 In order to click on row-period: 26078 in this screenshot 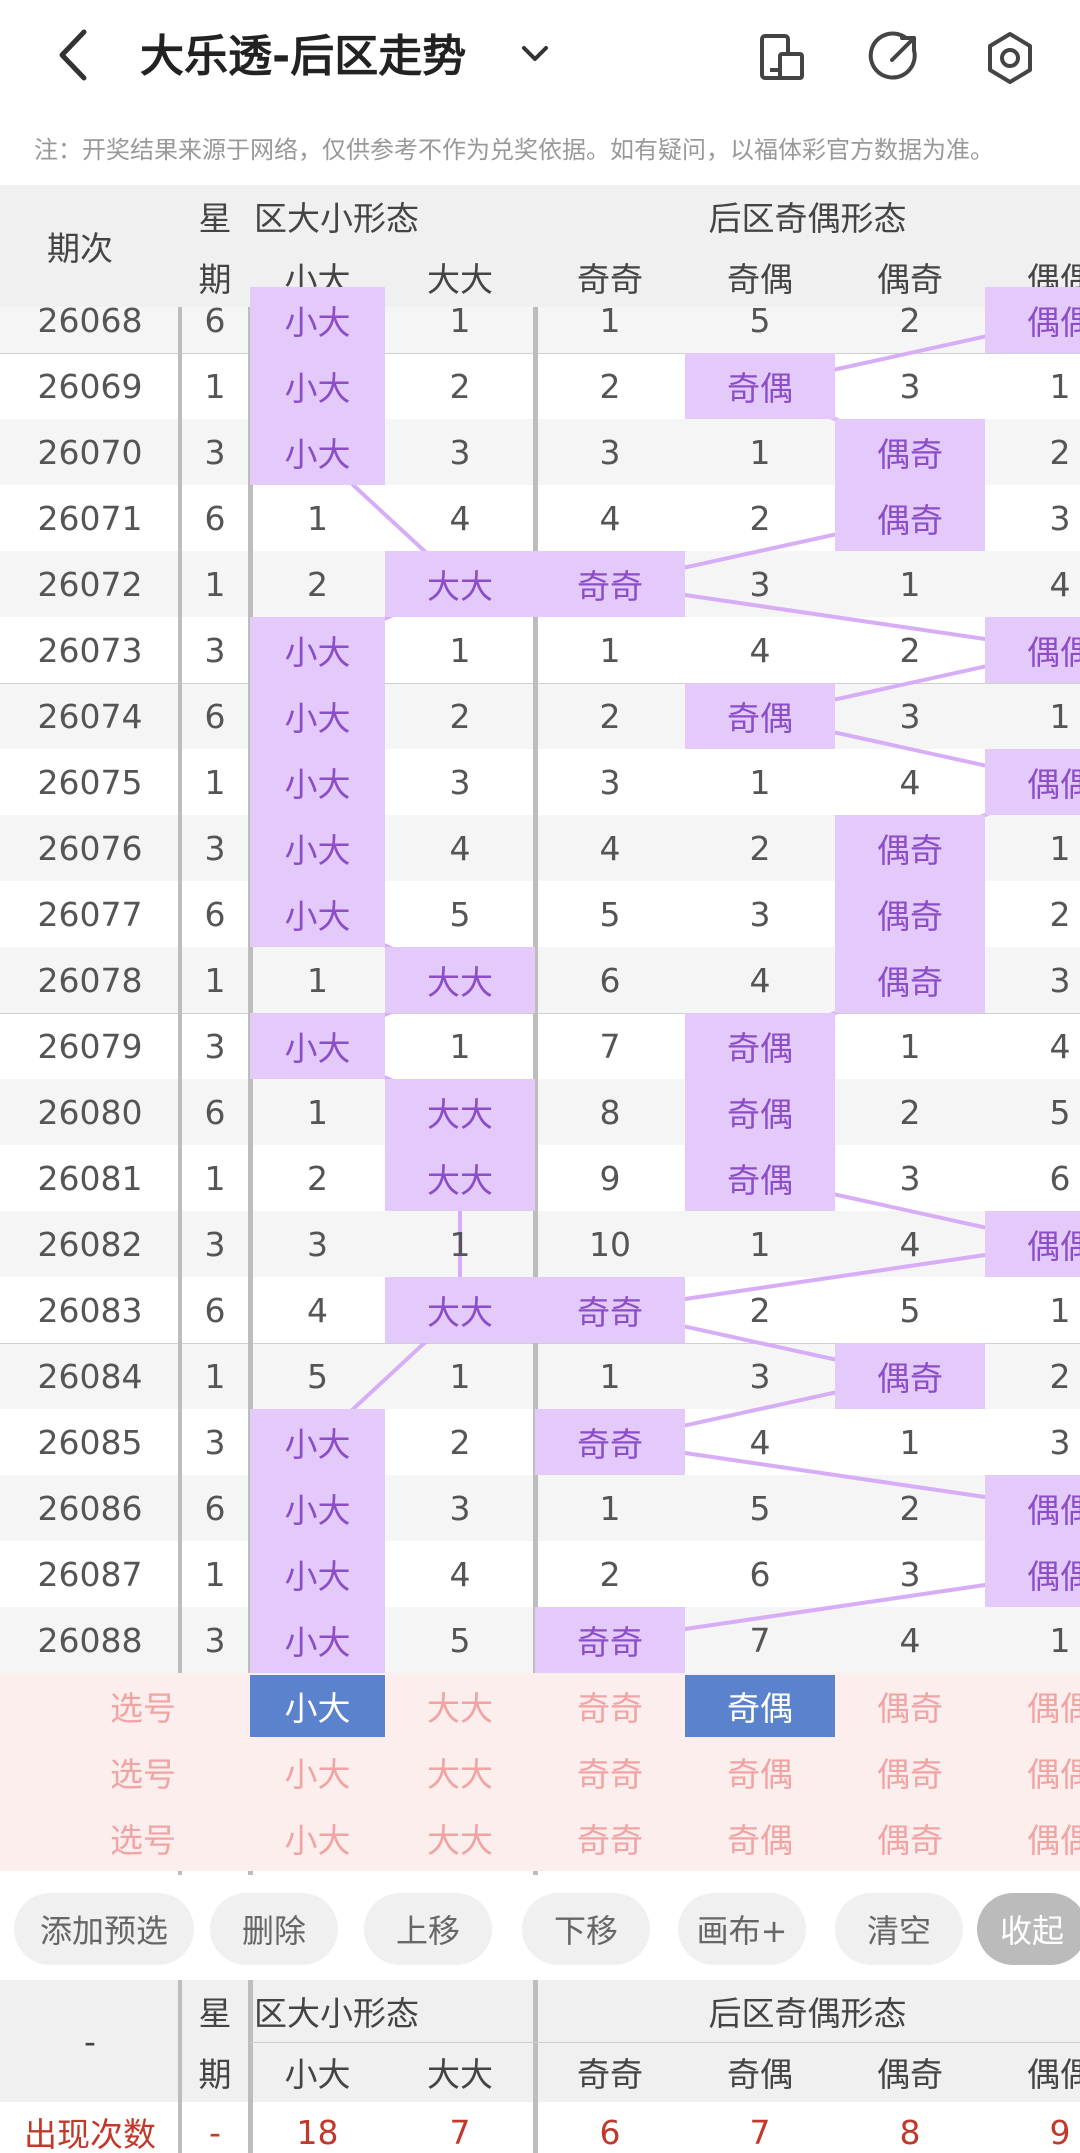, I will do `click(90, 980)`.